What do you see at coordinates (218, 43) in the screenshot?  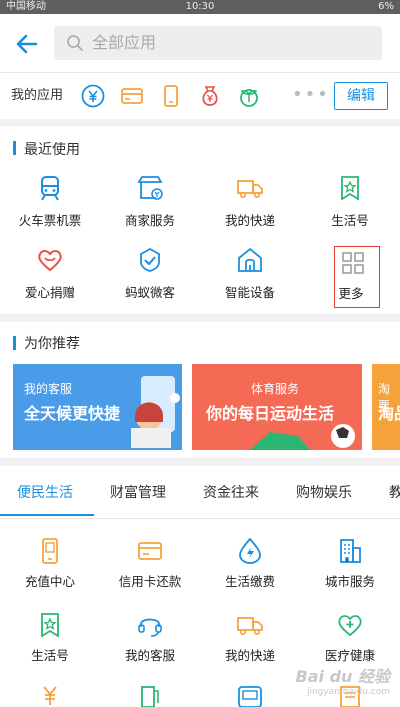 I see `search-input: 全部应用` at bounding box center [218, 43].